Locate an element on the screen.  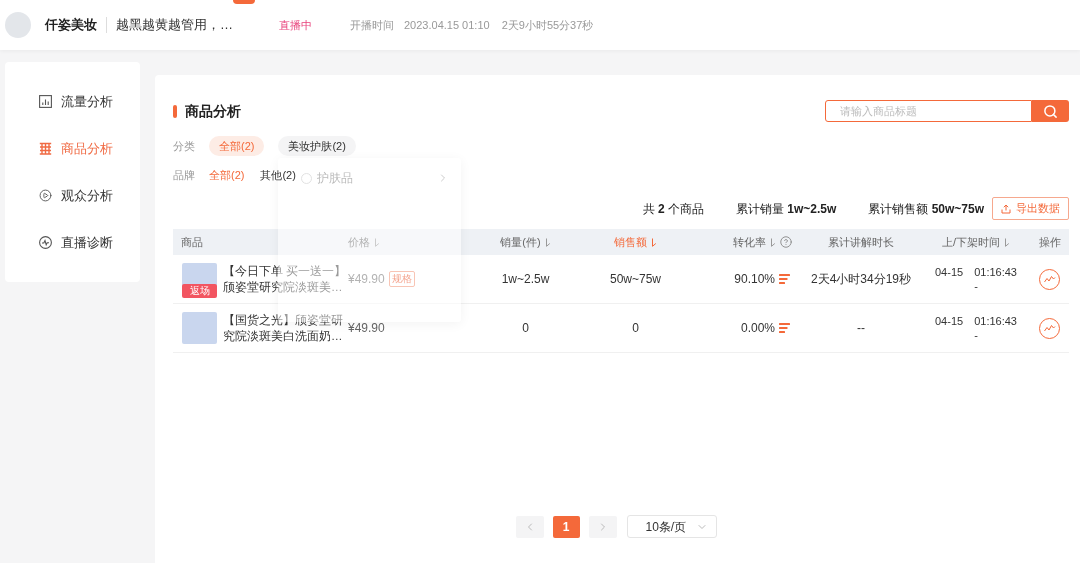
search-button is located at coordinates (1050, 111).